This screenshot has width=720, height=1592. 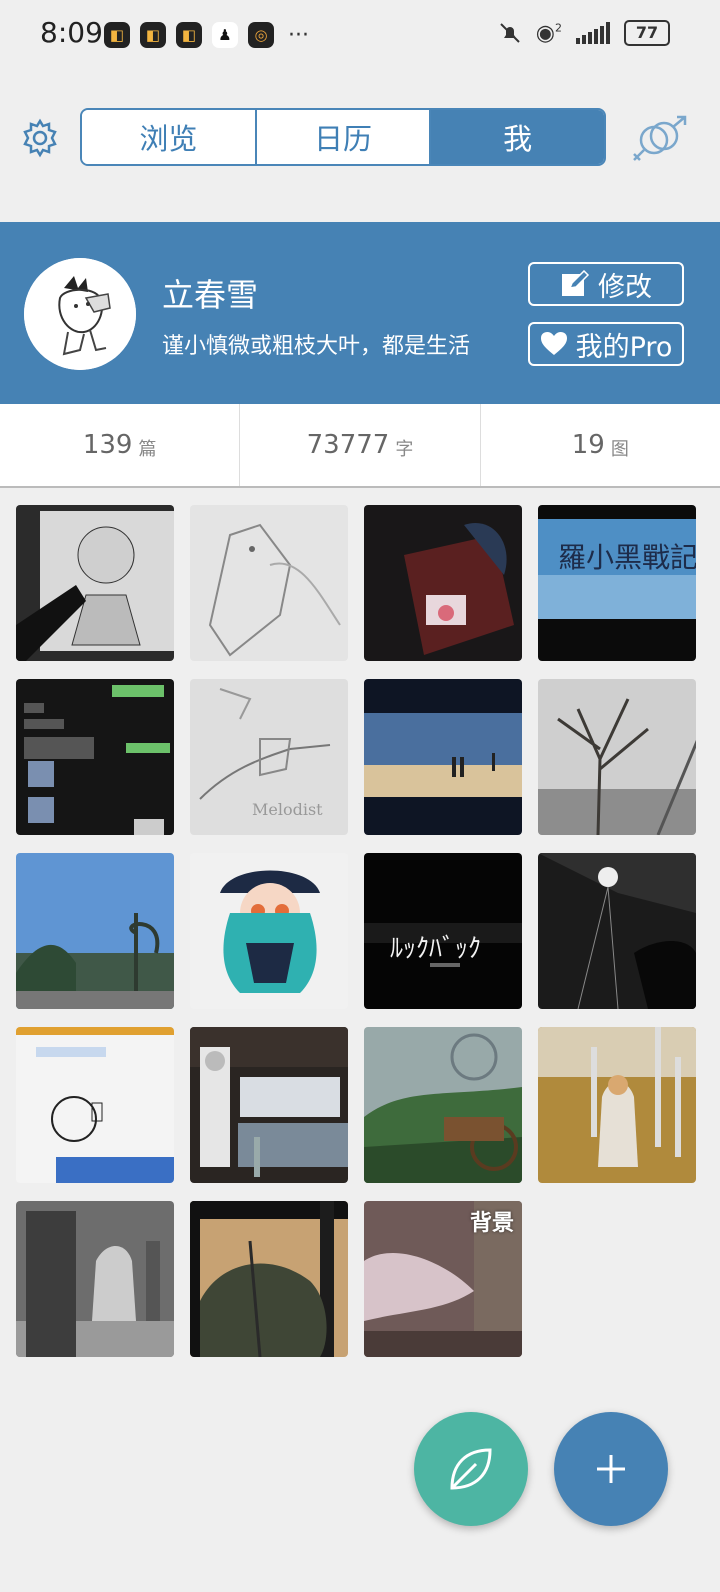 I want to click on view-tabs: 浏览 日历 我, so click(x=343, y=137).